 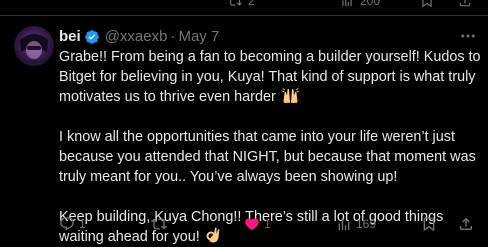 I want to click on previous-tweet-action-bar: 2 200, so click(x=244, y=8).